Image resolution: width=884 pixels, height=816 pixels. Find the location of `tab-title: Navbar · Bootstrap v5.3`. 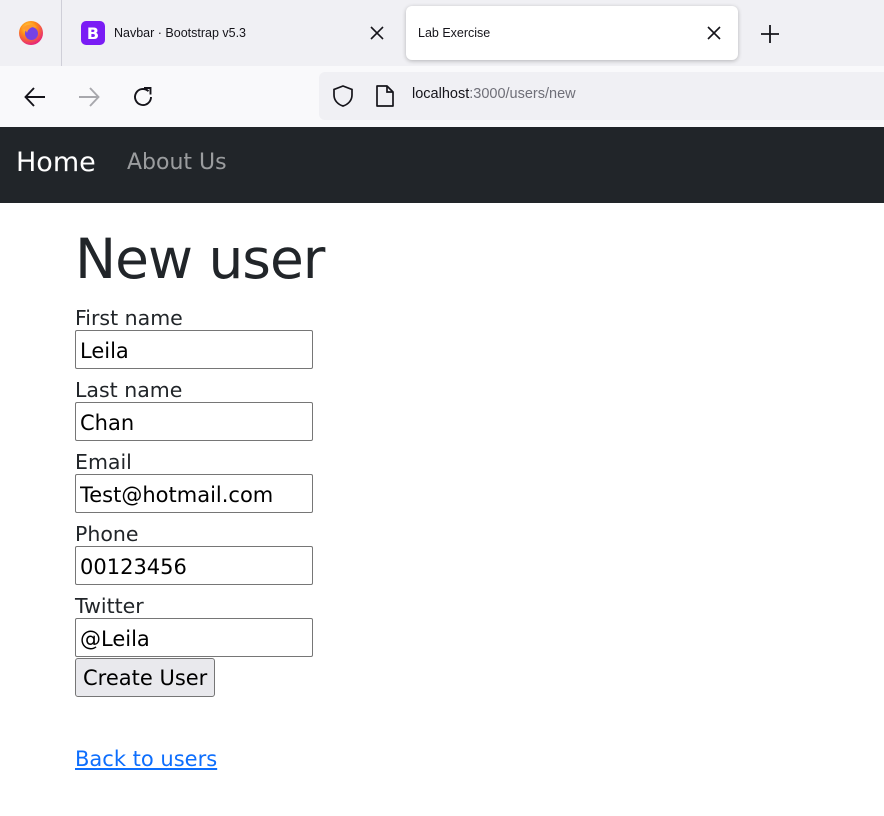

tab-title: Navbar · Bootstrap v5.3 is located at coordinates (180, 33).